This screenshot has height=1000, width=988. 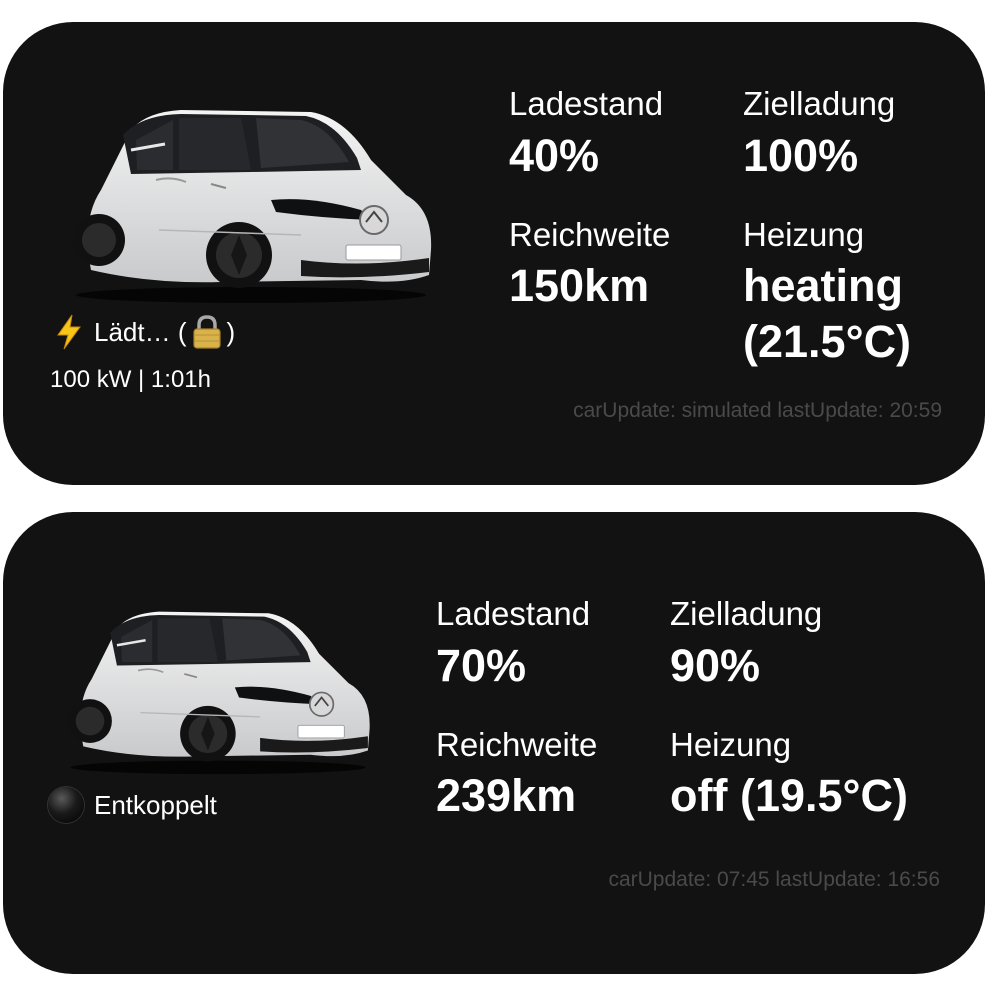 I want to click on reichweite-value: 239km, so click(x=506, y=795).